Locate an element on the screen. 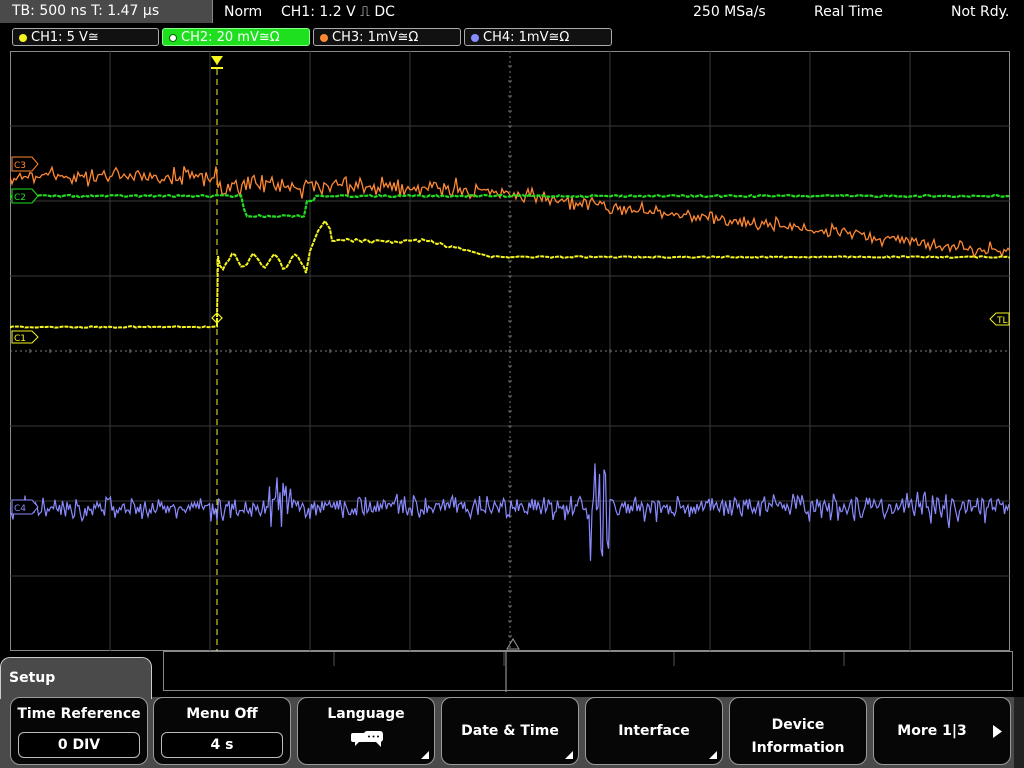 The image size is (1024, 768). more-softkey: More 1|3 is located at coordinates (942, 731).